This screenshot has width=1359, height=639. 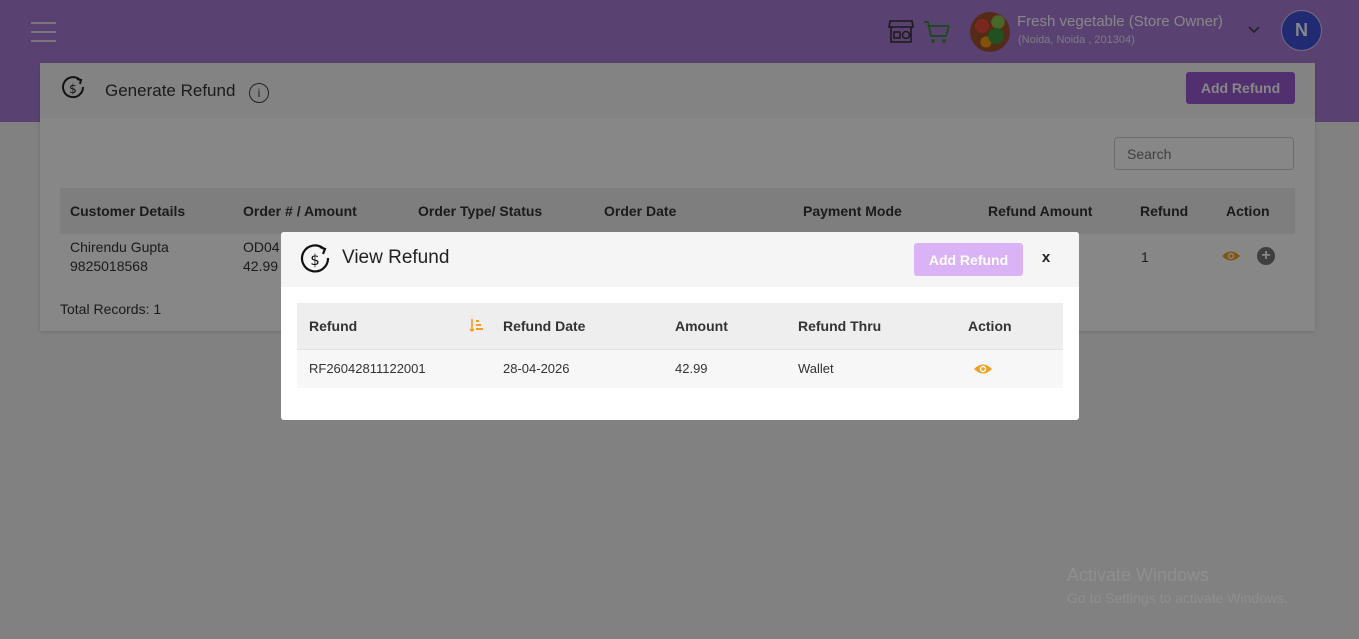 I want to click on activation-watermark-title: Activate Windows, so click(x=1138, y=575).